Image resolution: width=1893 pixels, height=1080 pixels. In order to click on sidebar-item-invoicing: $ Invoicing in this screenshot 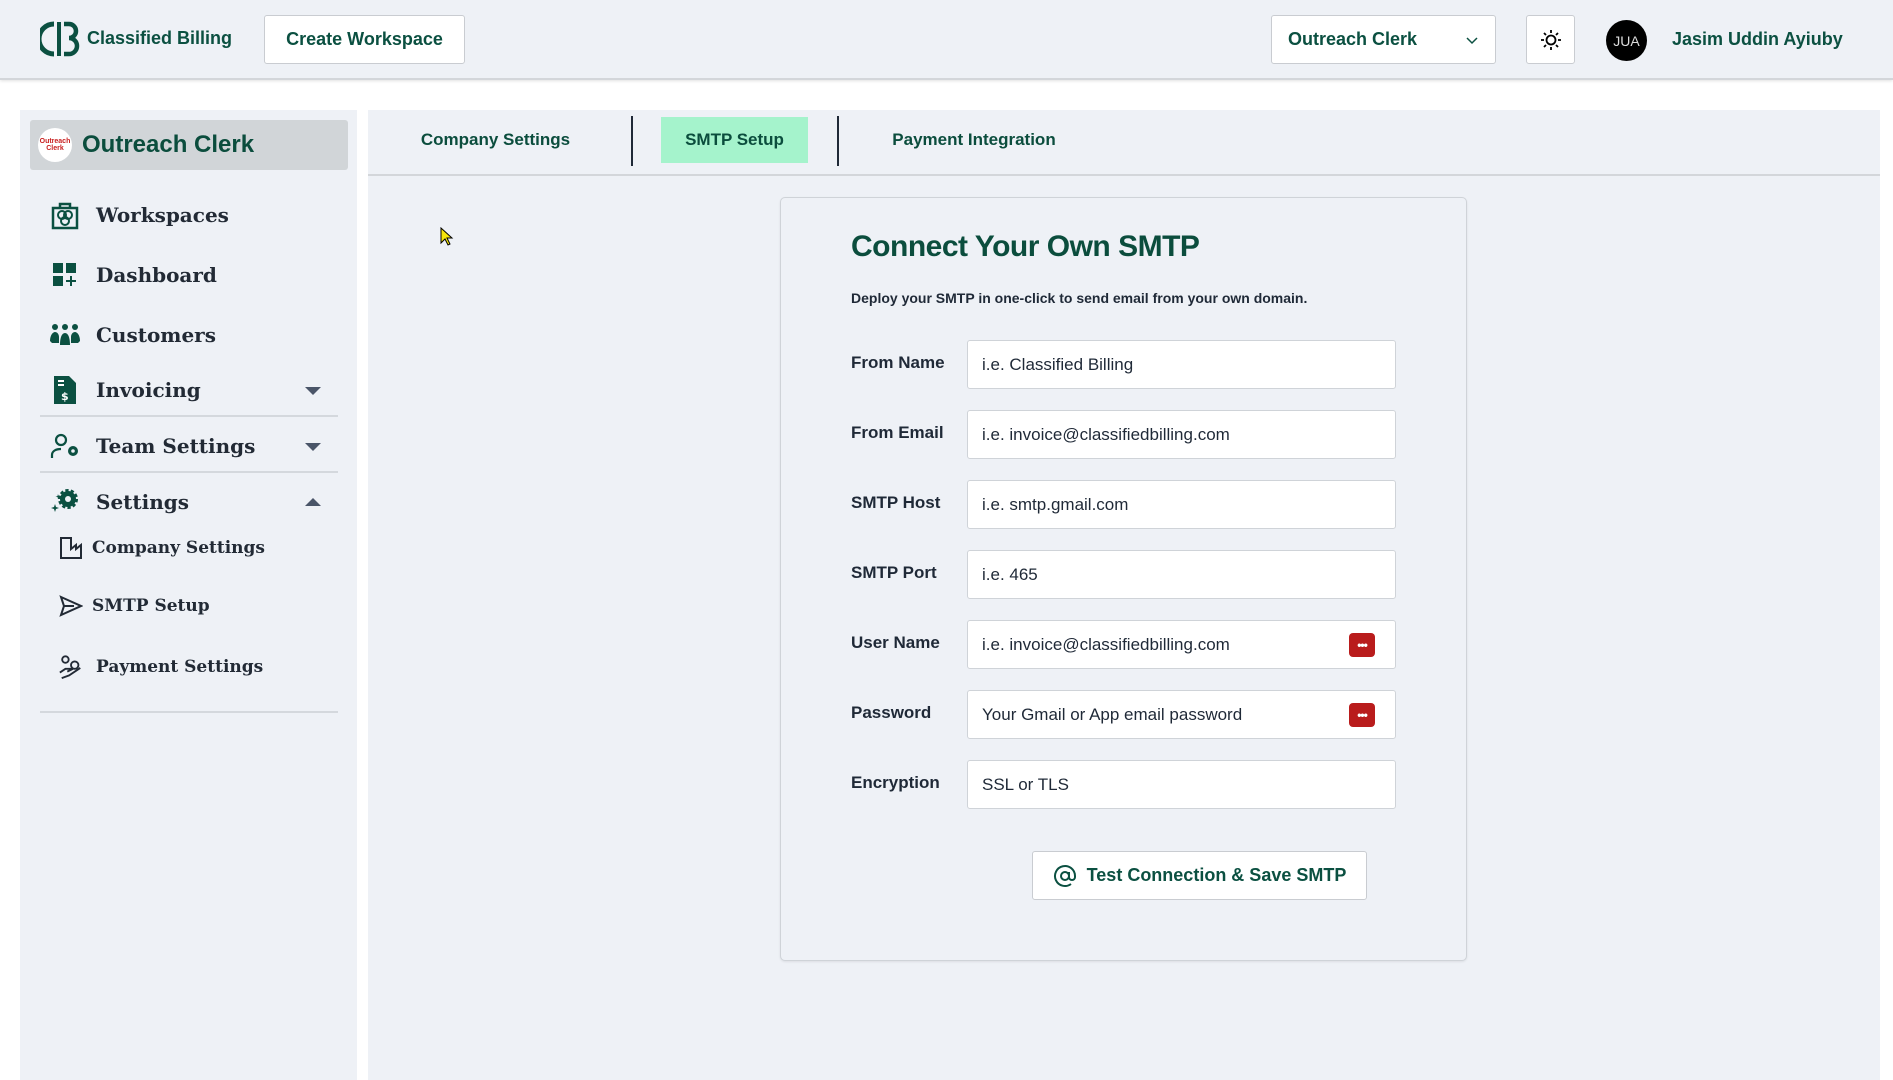, I will do `click(125, 390)`.